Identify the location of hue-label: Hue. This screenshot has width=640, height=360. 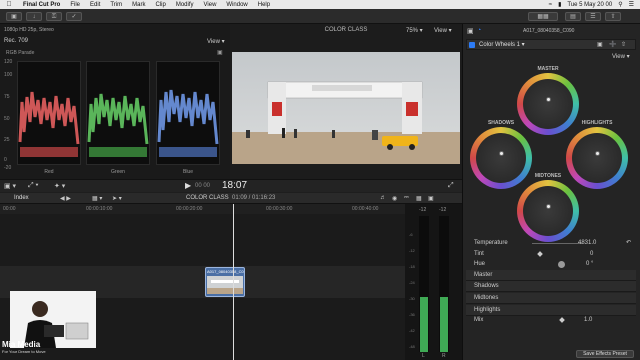
(480, 264).